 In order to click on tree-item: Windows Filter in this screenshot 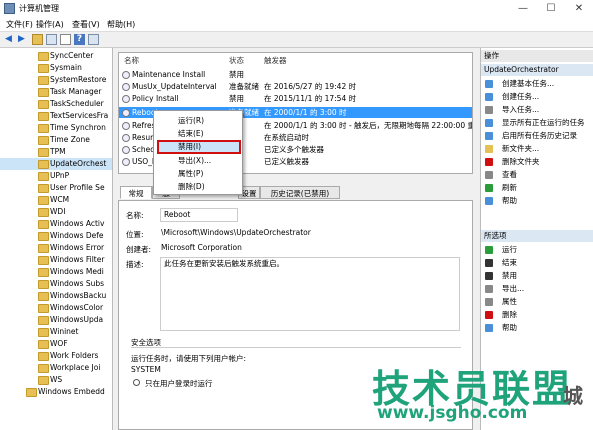, I will do `click(56, 260)`.